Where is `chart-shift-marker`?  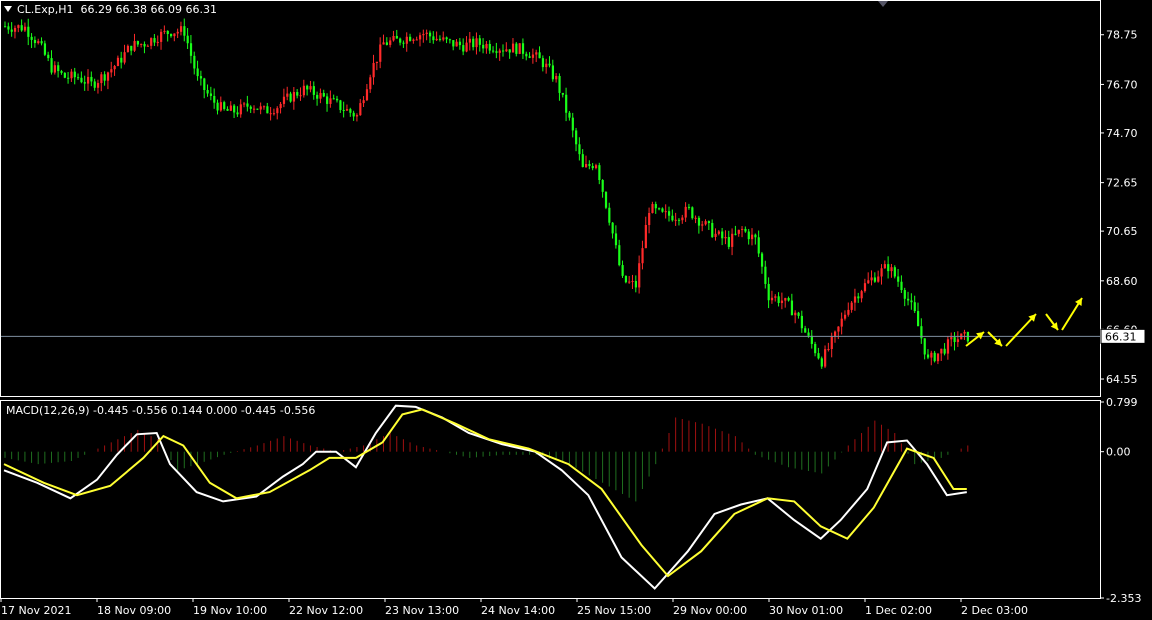
chart-shift-marker is located at coordinates (883, 4).